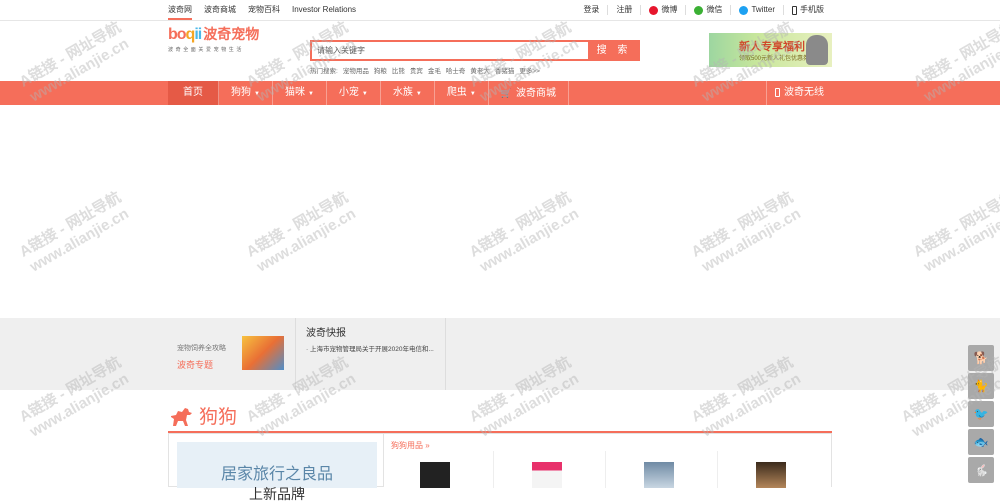 This screenshot has width=1000, height=504. Describe the element at coordinates (220, 10) in the screenshot. I see `link-mall: 波奇商城` at that location.